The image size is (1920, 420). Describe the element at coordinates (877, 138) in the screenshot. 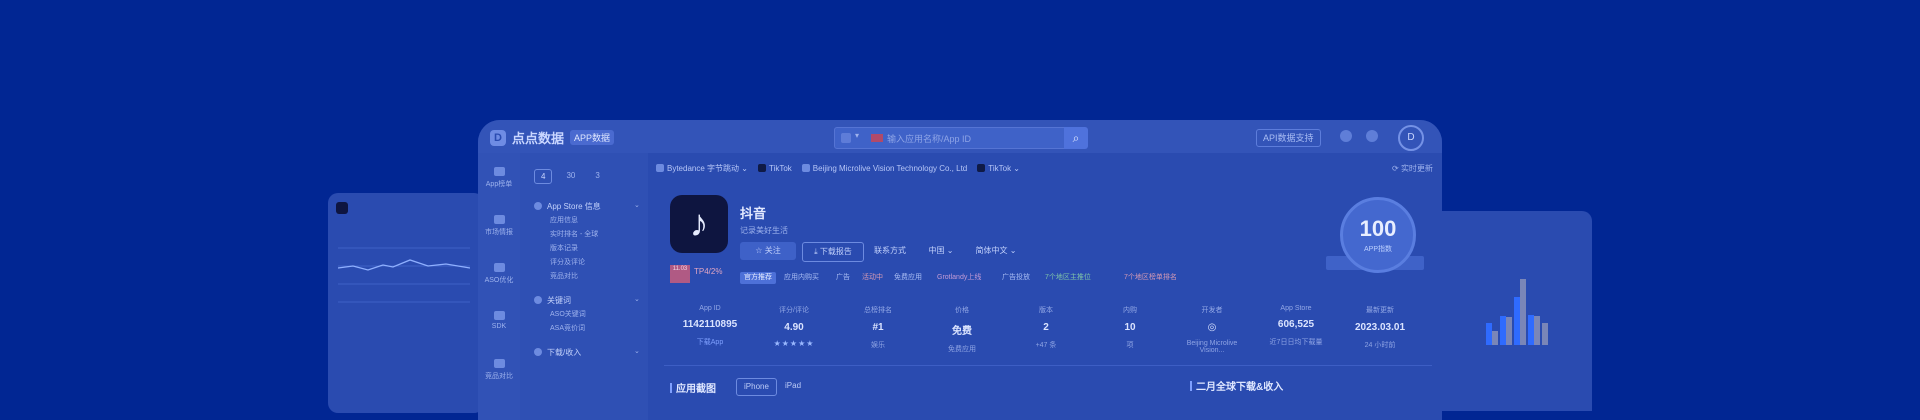

I see `country-flag-icon` at that location.